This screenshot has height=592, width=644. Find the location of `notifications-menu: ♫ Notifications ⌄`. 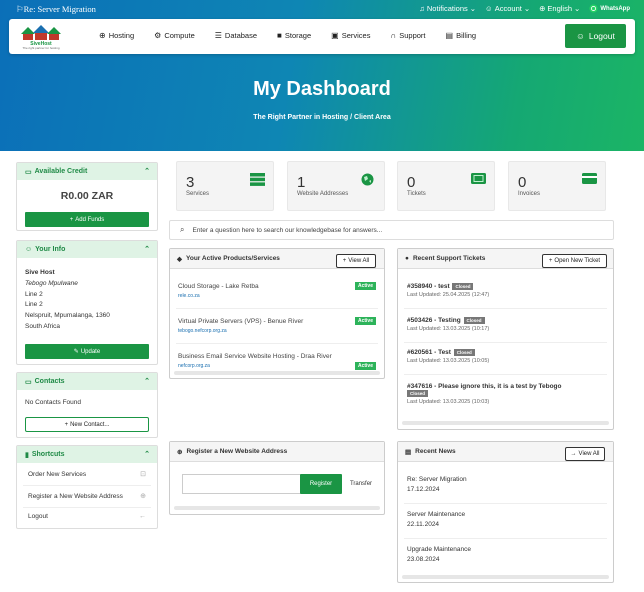

notifications-menu: ♫ Notifications ⌄ is located at coordinates (447, 8).